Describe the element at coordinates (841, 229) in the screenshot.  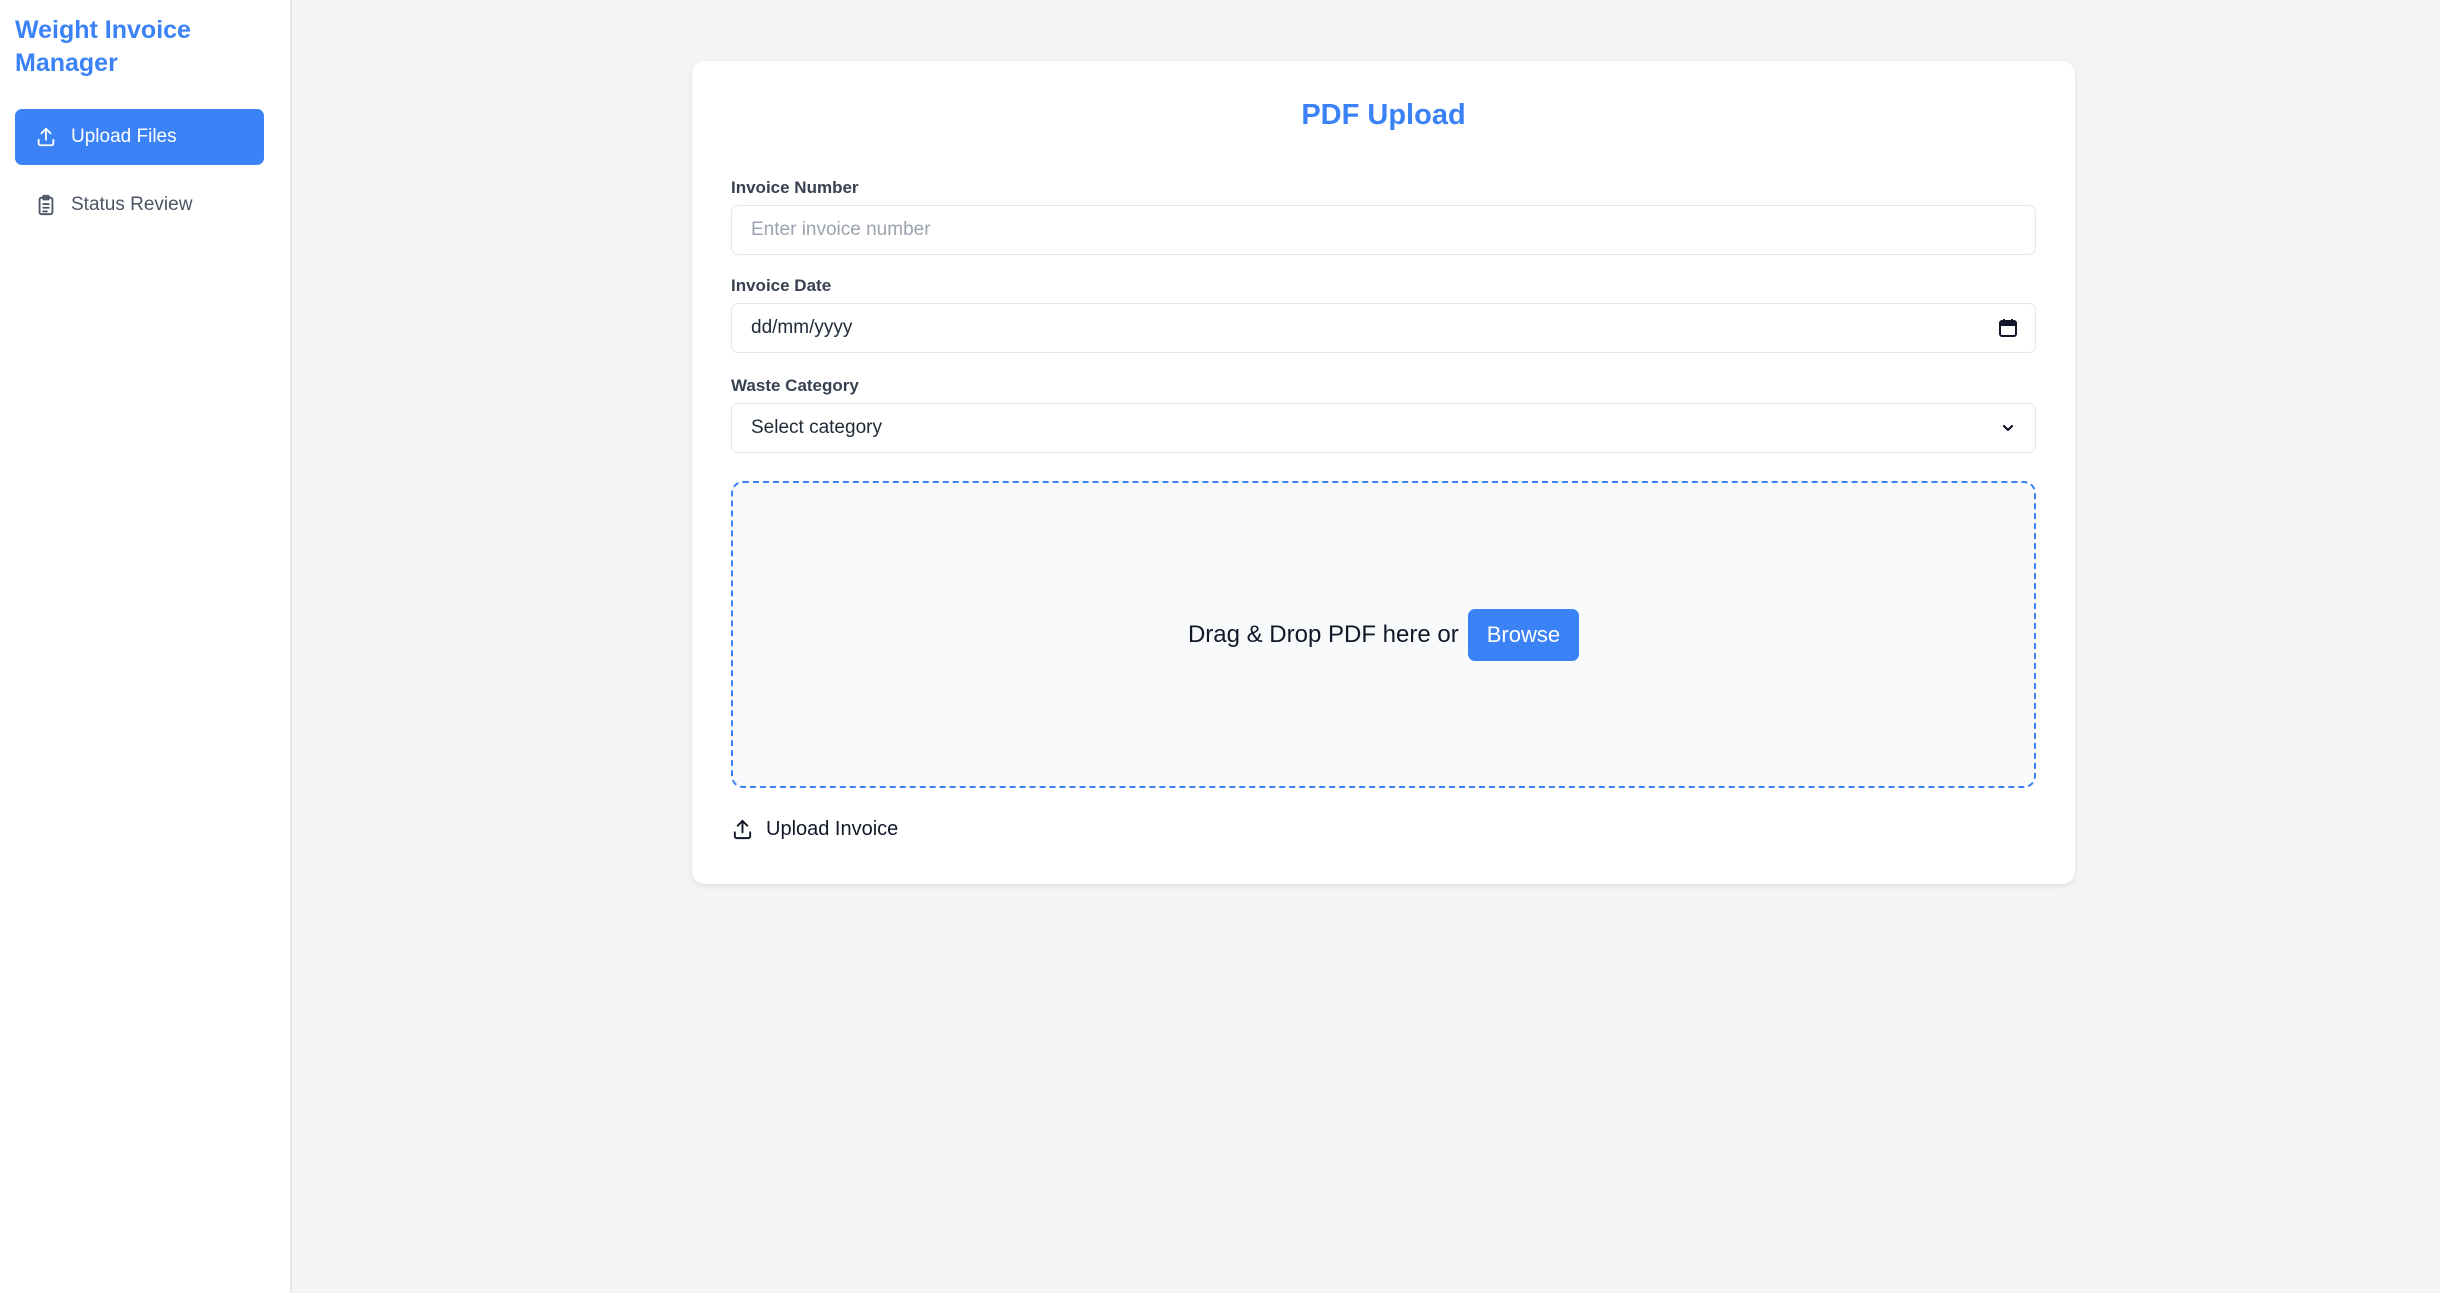
I see `invoice-number-placeholder: Enter invoice number` at that location.